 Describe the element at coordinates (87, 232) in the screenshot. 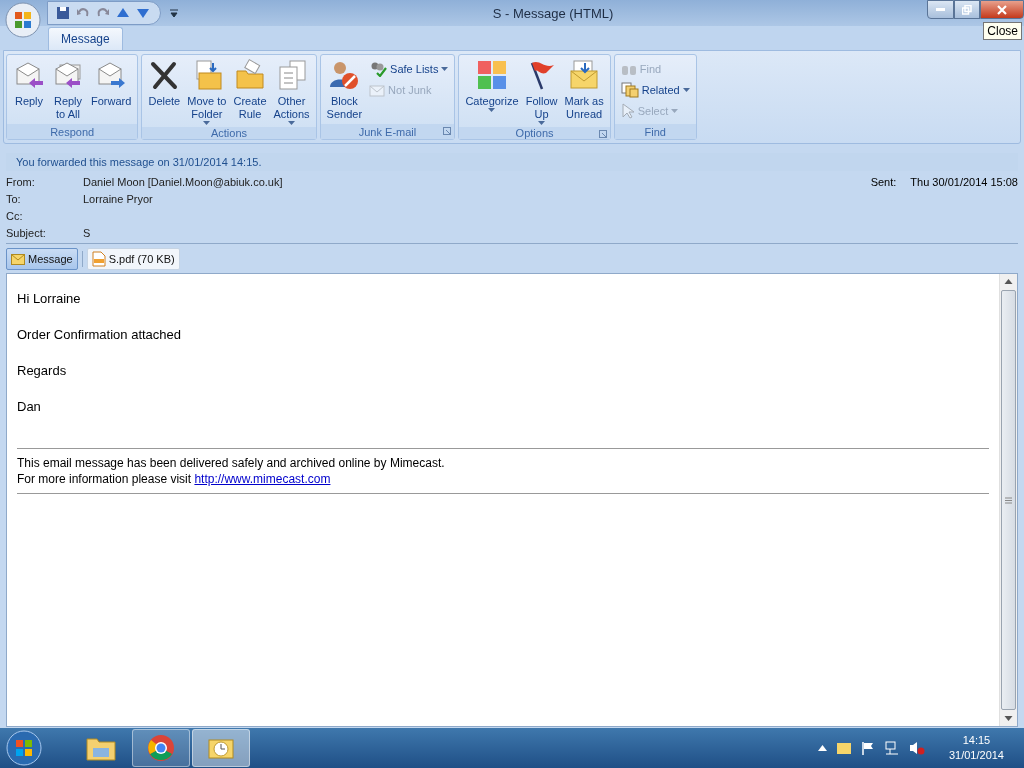

I see `header-value: S` at that location.